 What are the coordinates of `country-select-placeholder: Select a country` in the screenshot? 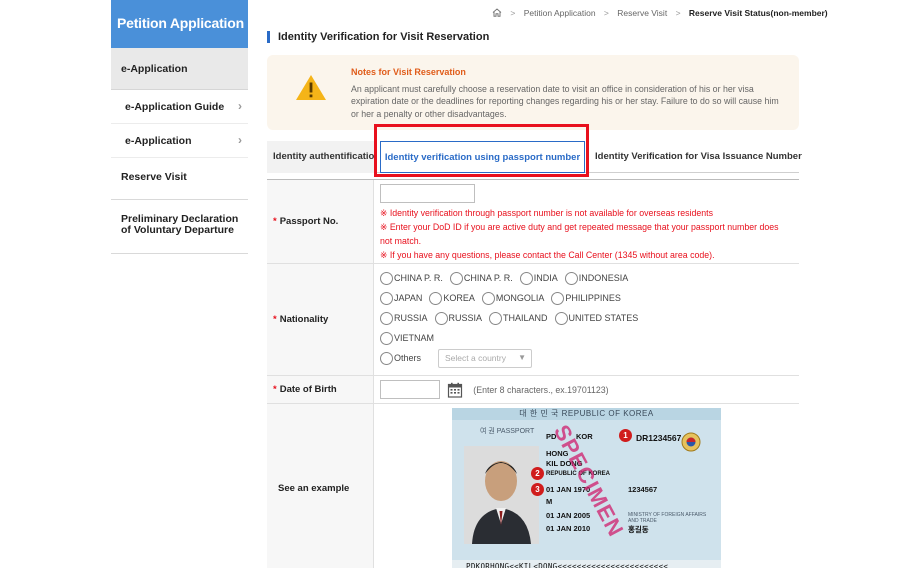 It's located at (475, 357).